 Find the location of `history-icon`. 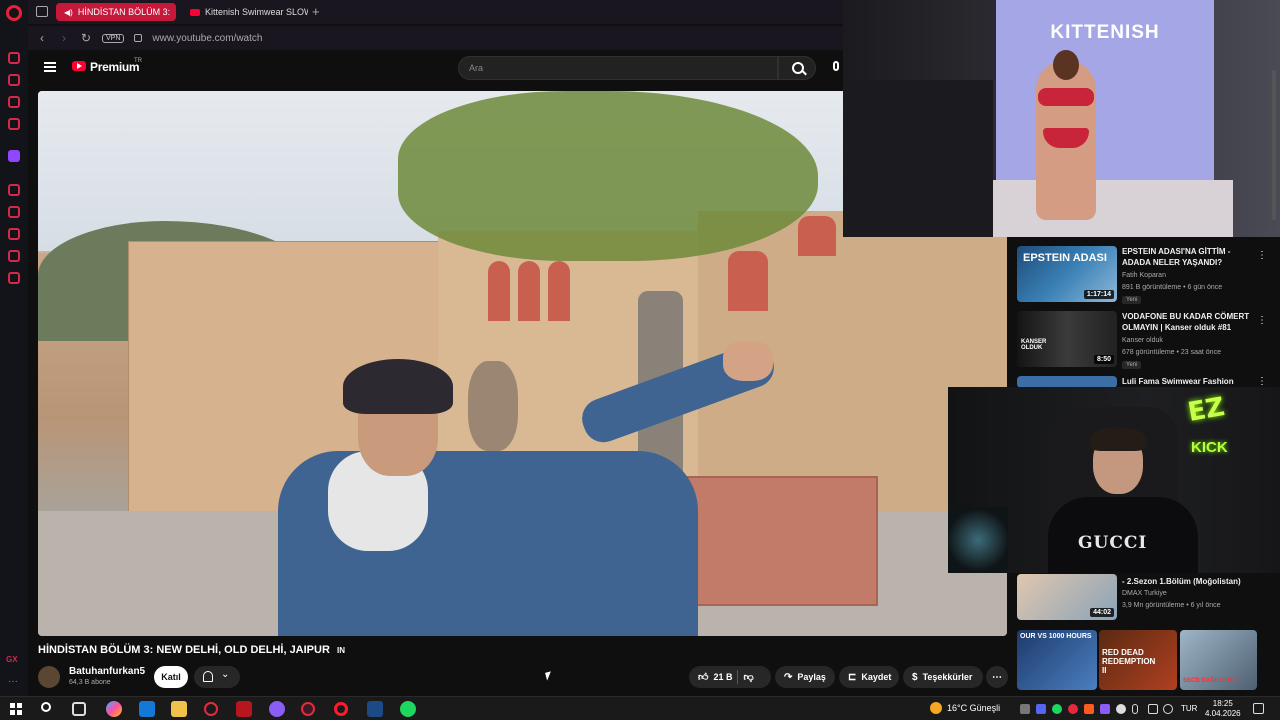

history-icon is located at coordinates (14, 234).